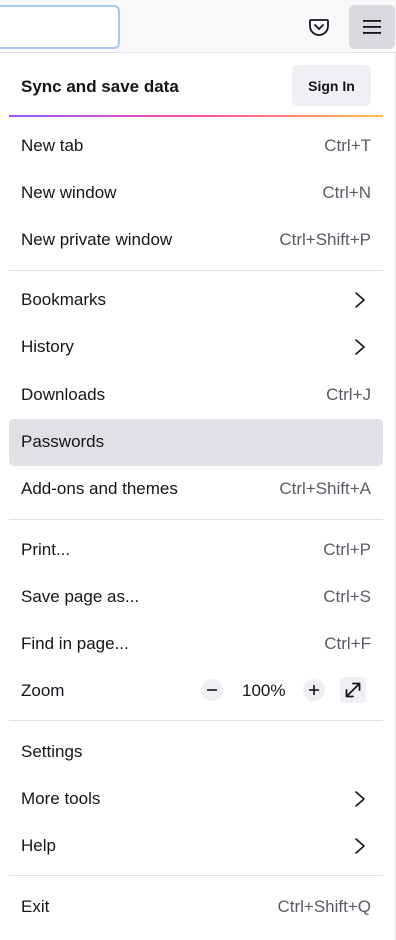 The width and height of the screenshot is (396, 940). Describe the element at coordinates (97, 239) in the screenshot. I see `menu-item-label: New private window` at that location.